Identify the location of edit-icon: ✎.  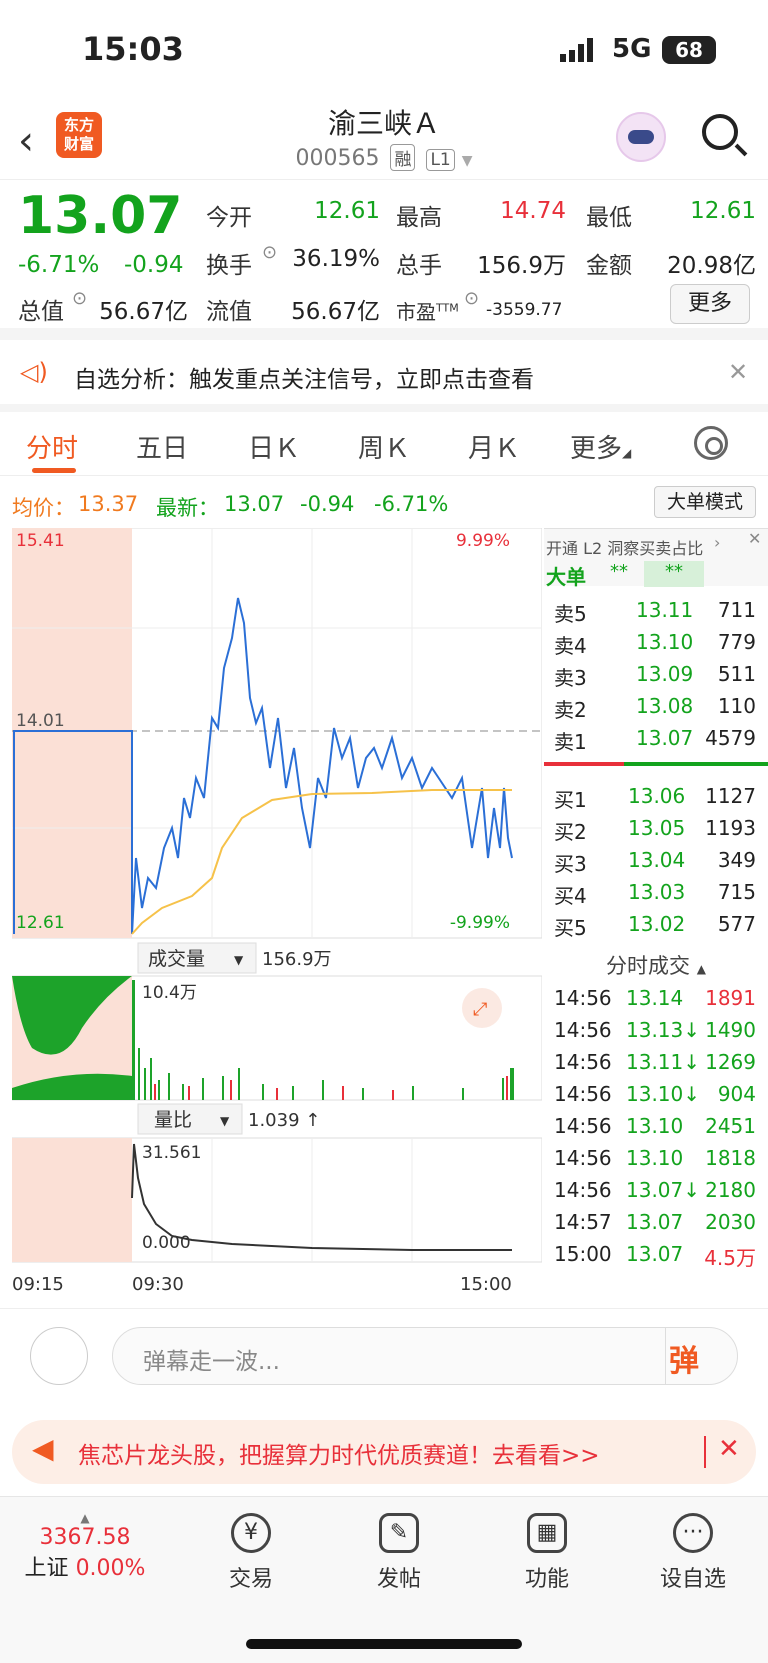
(399, 1533).